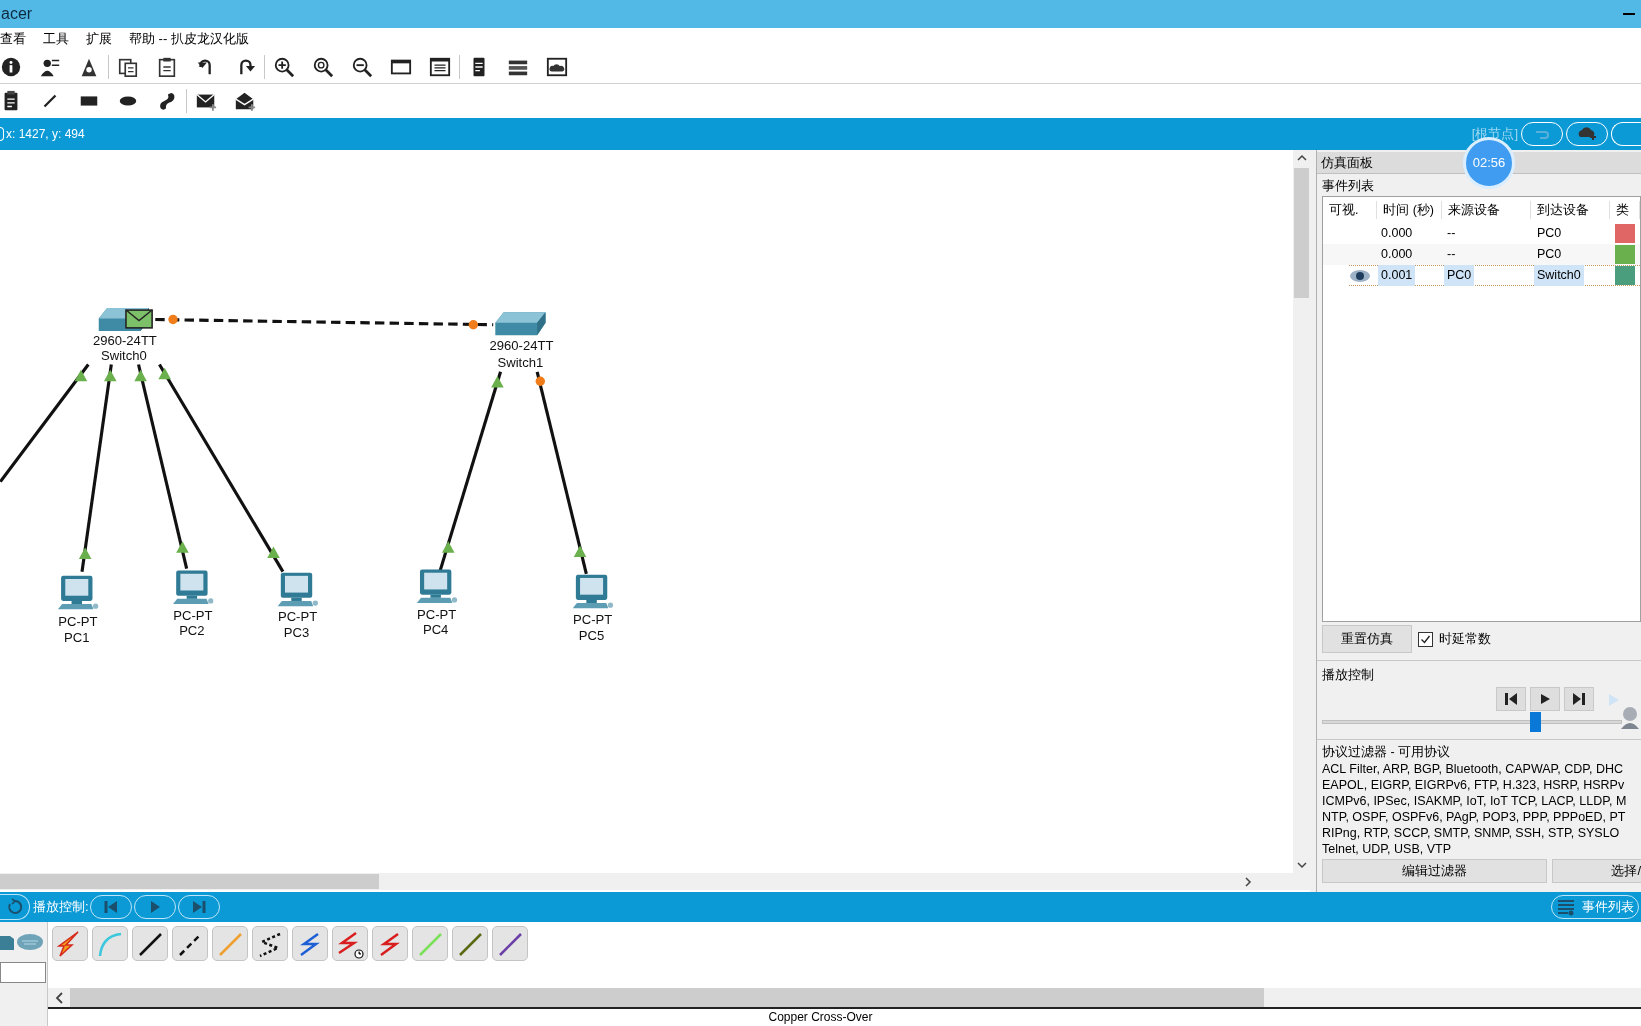  What do you see at coordinates (1367, 639) in the screenshot?
I see `reset-simulation-button: 重置仿真` at bounding box center [1367, 639].